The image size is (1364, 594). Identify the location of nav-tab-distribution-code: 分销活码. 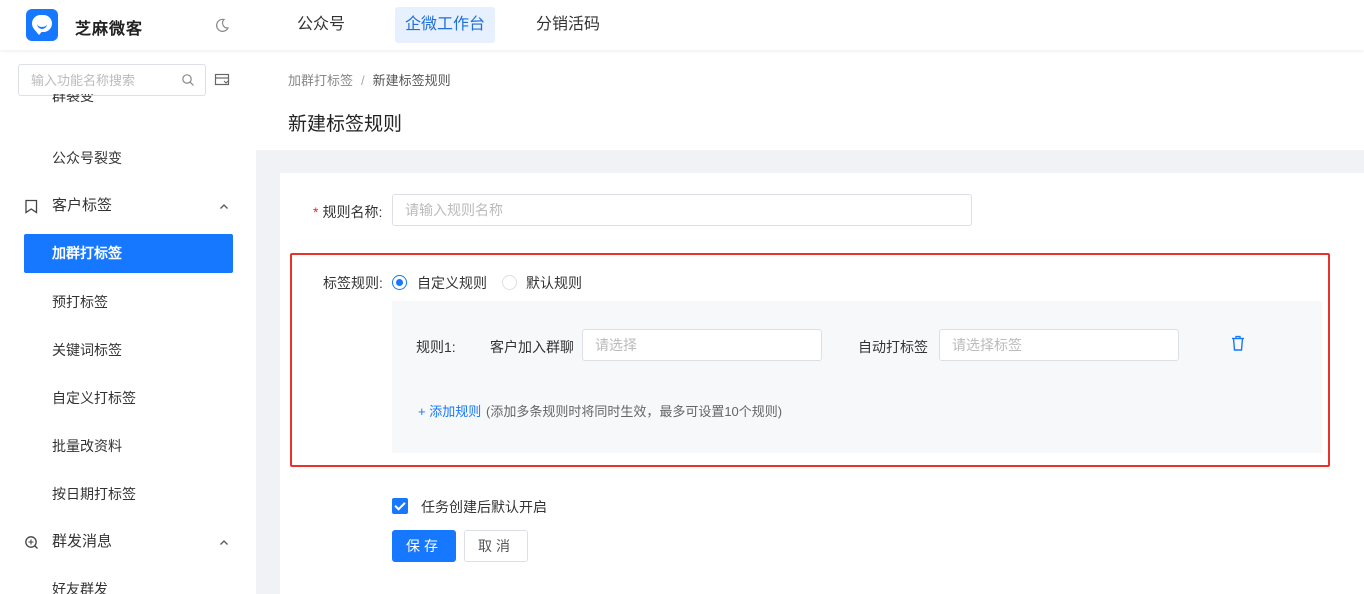
(568, 25).